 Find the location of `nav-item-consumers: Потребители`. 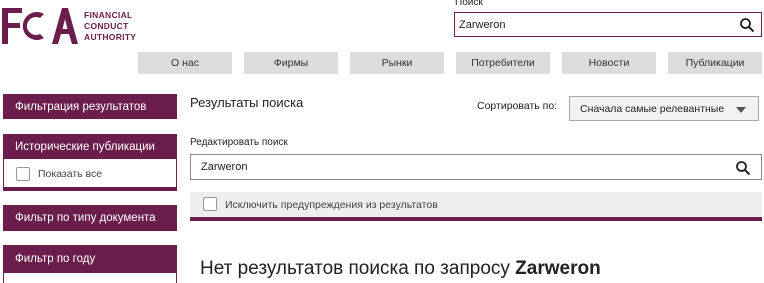

nav-item-consumers: Потребители is located at coordinates (503, 63).